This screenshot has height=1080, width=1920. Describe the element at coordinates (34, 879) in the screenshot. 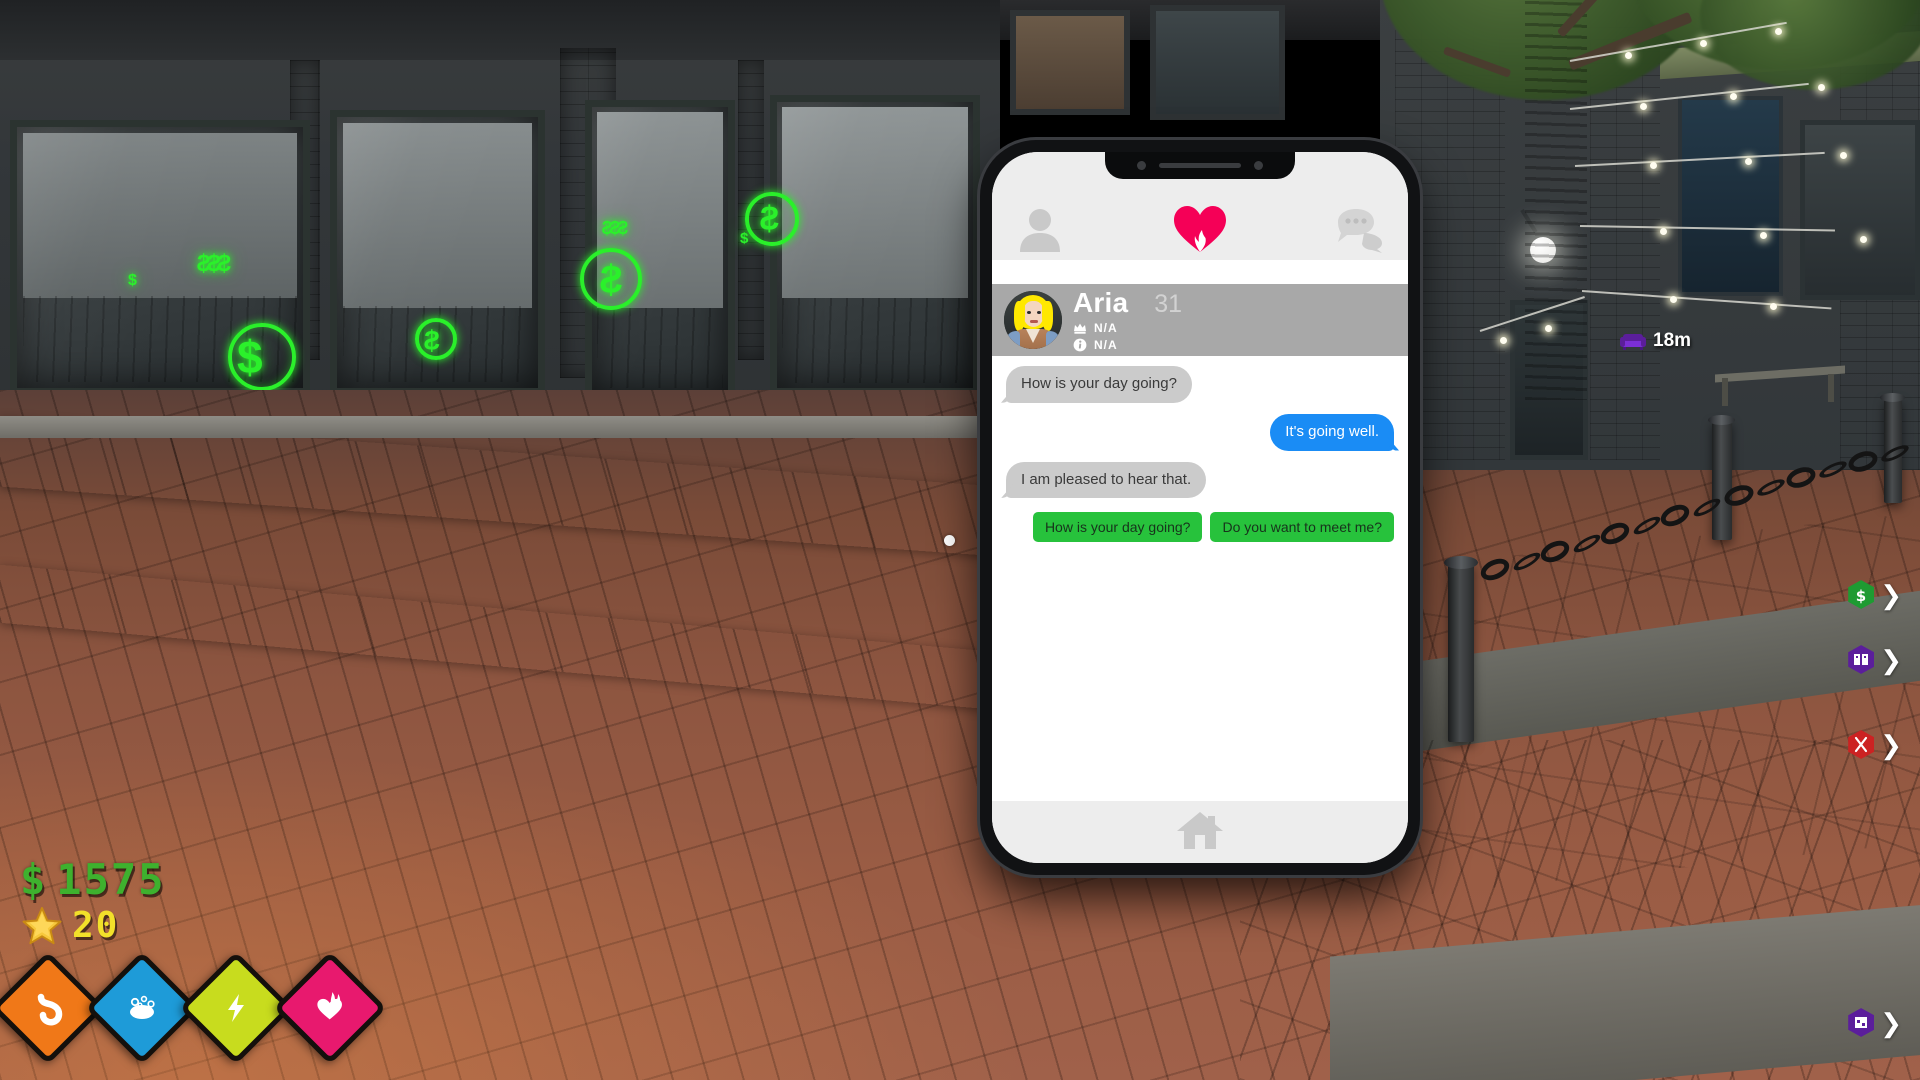

I see `currency-symbol: $` at that location.